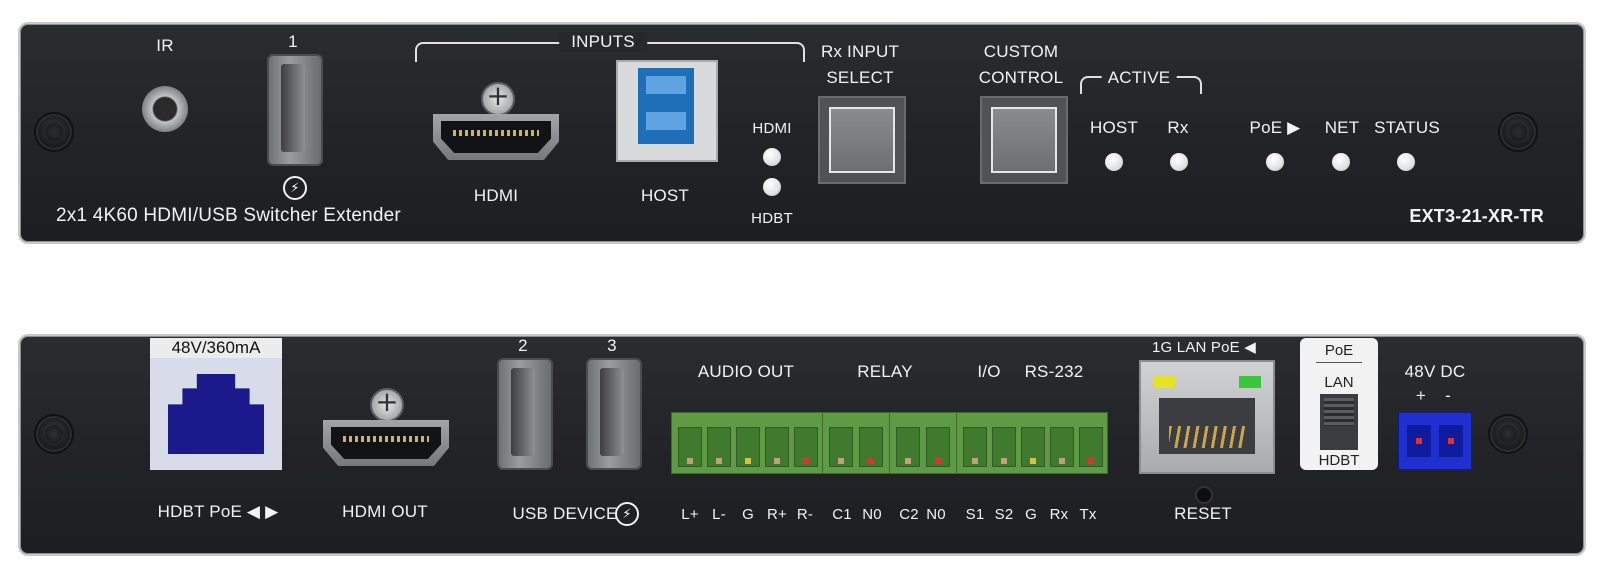  What do you see at coordinates (1421, 395) in the screenshot?
I see `dc-plus-label: +` at bounding box center [1421, 395].